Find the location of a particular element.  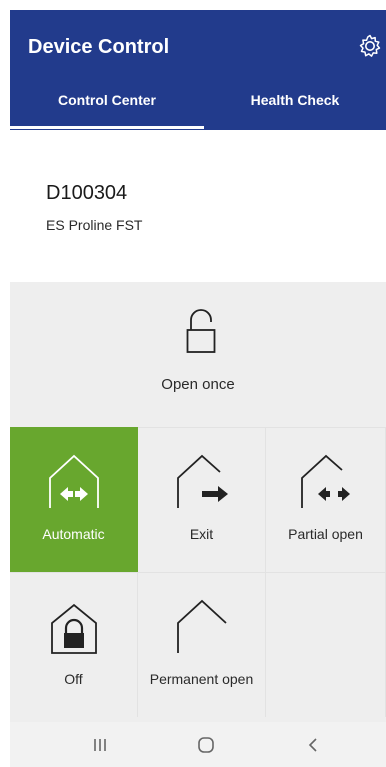

system-navigation-bar is located at coordinates (198, 744).